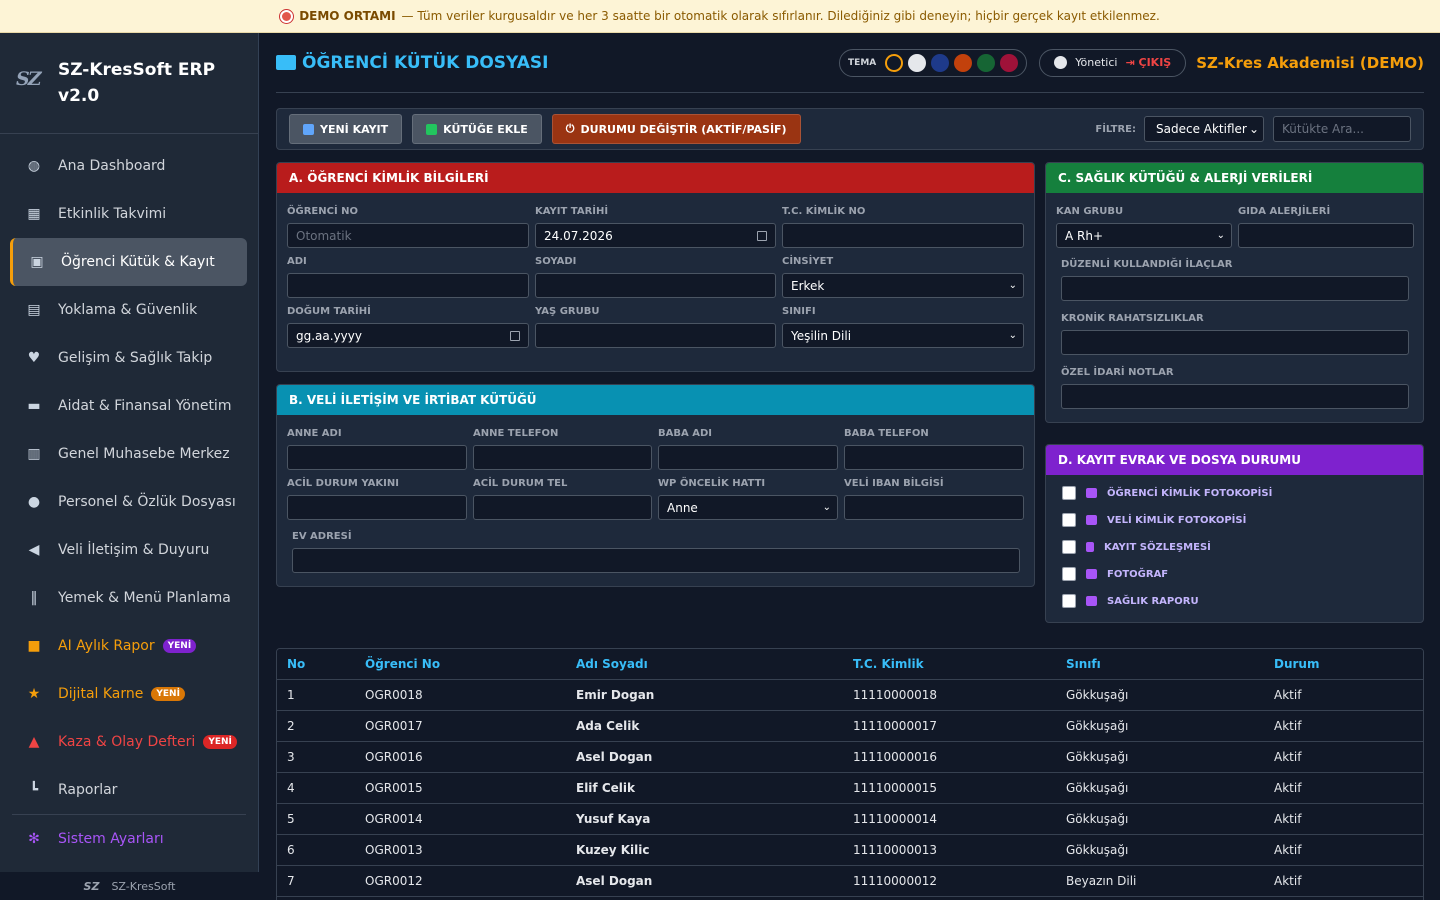 The height and width of the screenshot is (900, 1440). What do you see at coordinates (1153, 601) in the screenshot?
I see `doc-label: SAĞLIK RAPORU` at bounding box center [1153, 601].